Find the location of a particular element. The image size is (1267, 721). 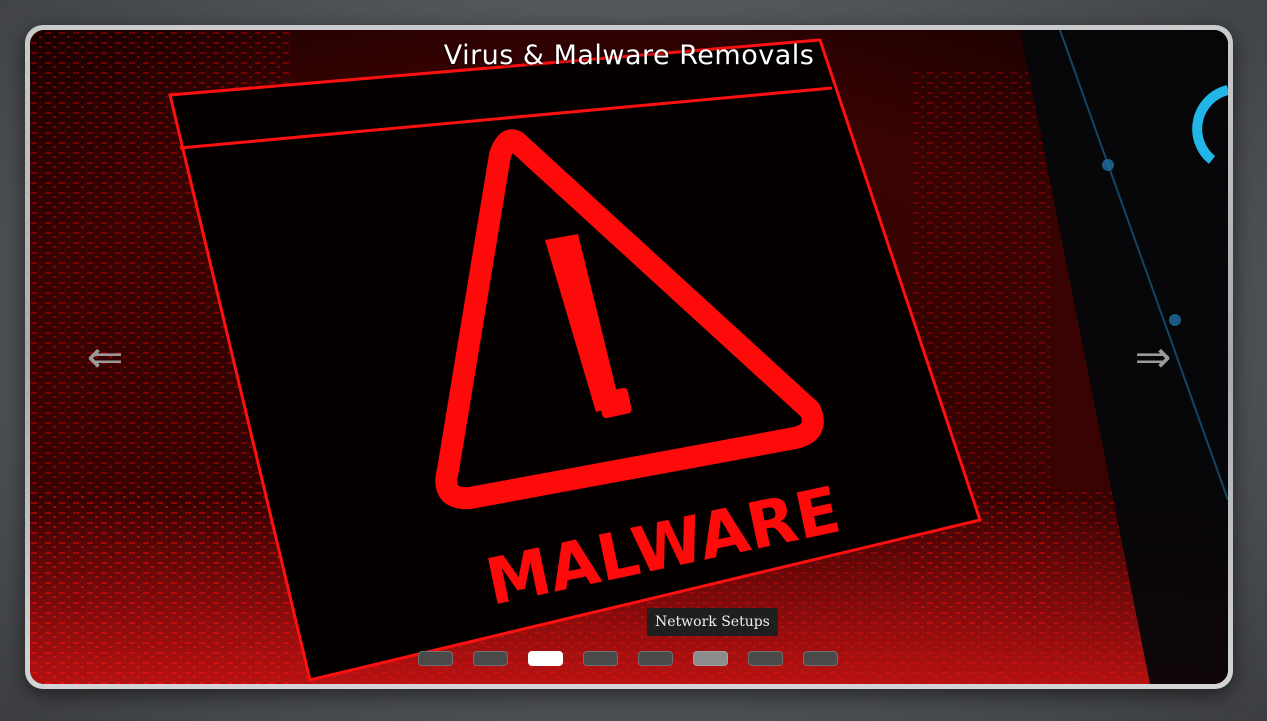

next-slide-arrow-icon: ⇒ is located at coordinates (1153, 357).